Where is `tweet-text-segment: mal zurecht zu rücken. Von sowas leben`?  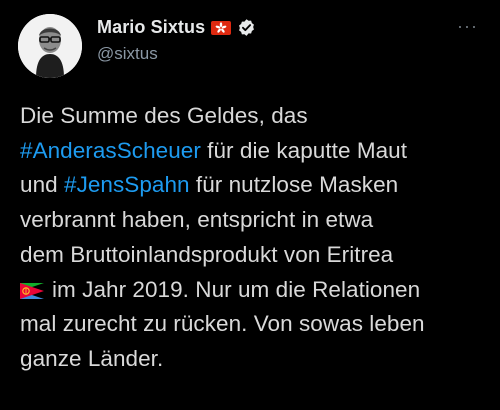 tweet-text-segment: mal zurecht zu rücken. Von sowas leben is located at coordinates (222, 324).